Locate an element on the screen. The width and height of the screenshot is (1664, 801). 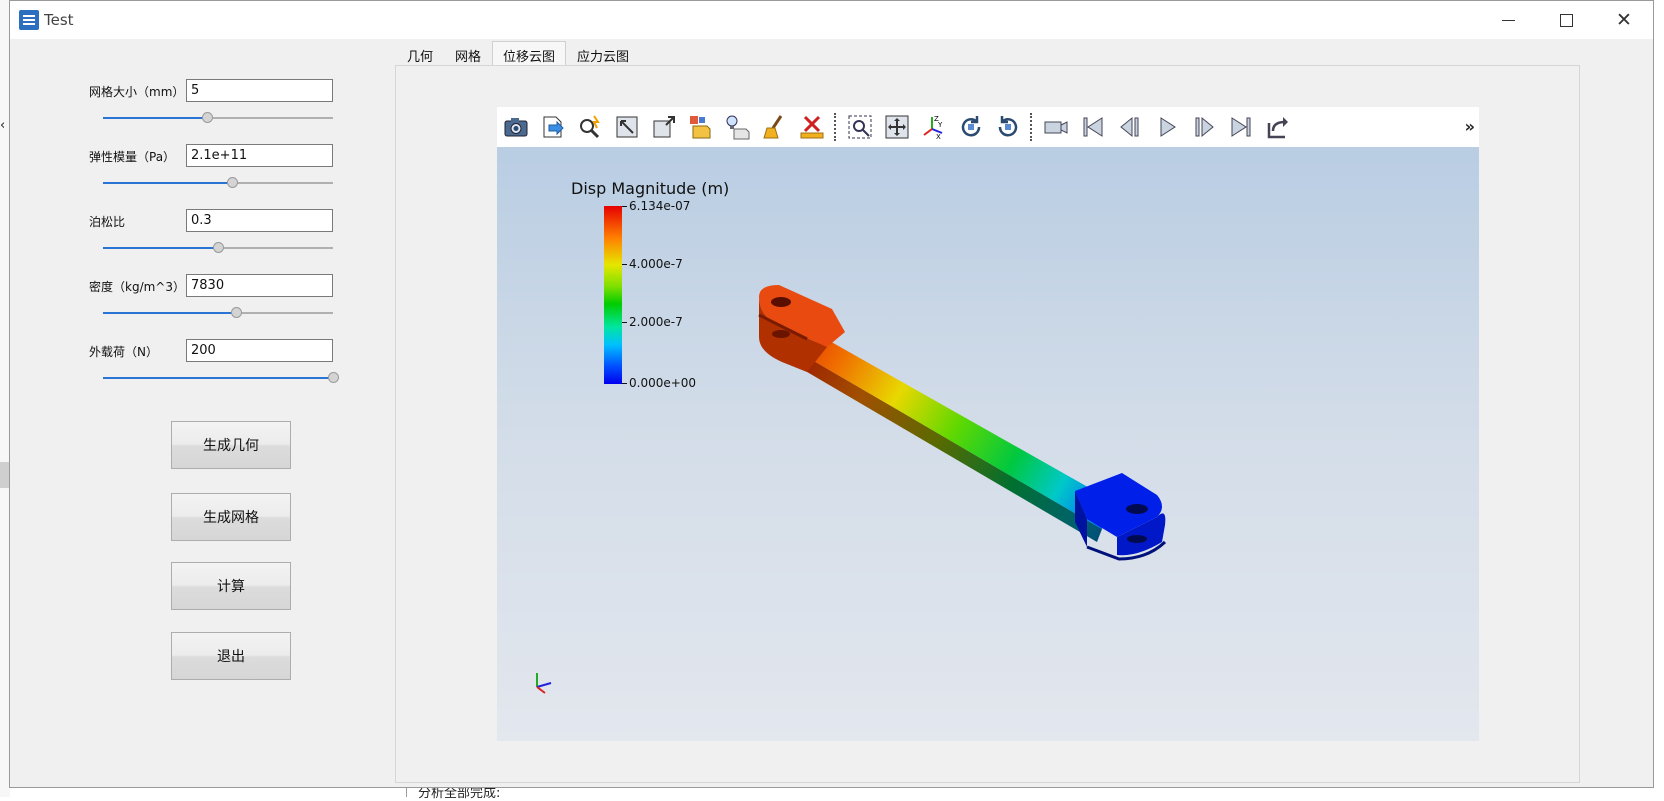
orientation-axes-gizmo is located at coordinates (544, 683).